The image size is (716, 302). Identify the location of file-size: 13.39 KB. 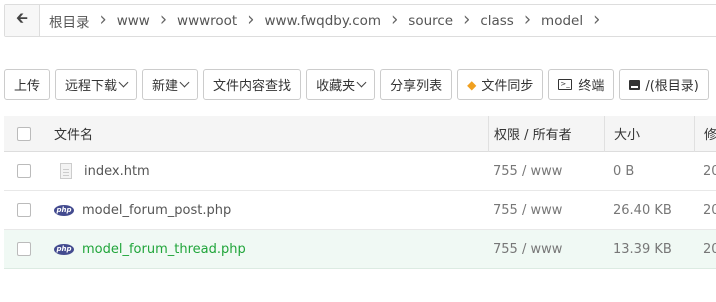
(642, 249).